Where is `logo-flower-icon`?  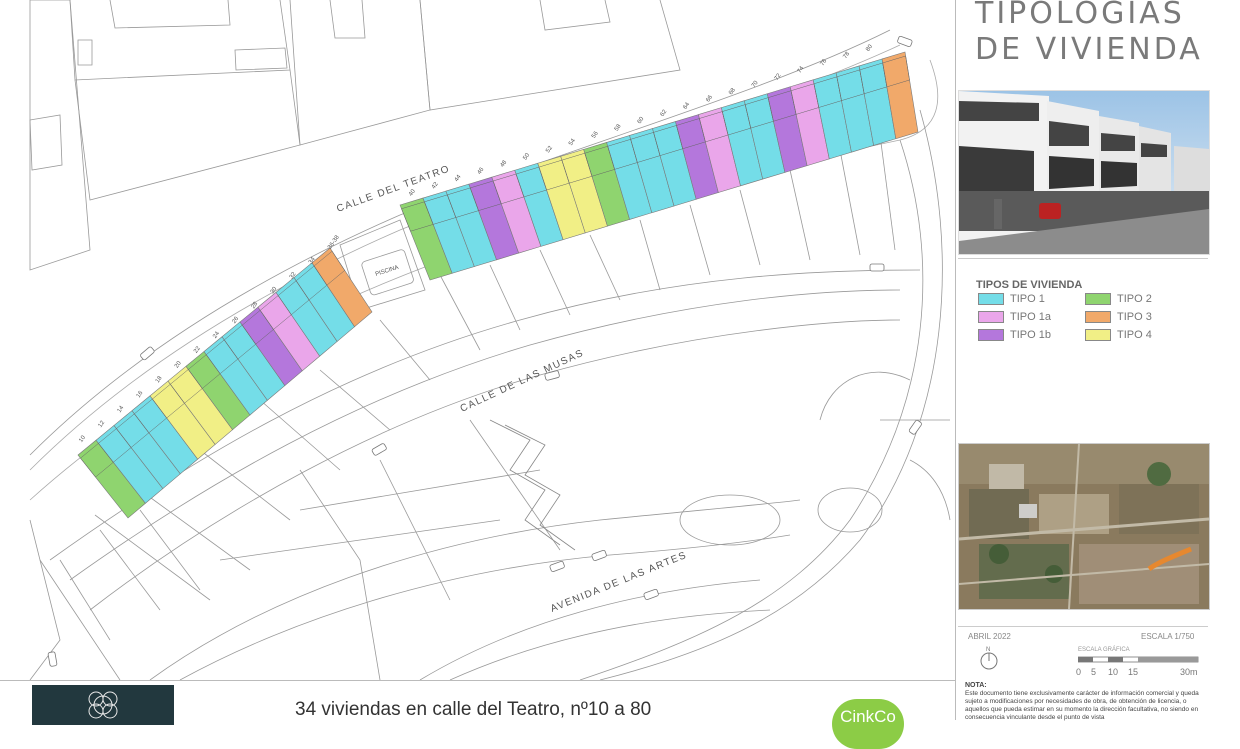
logo-flower-icon is located at coordinates (103, 705).